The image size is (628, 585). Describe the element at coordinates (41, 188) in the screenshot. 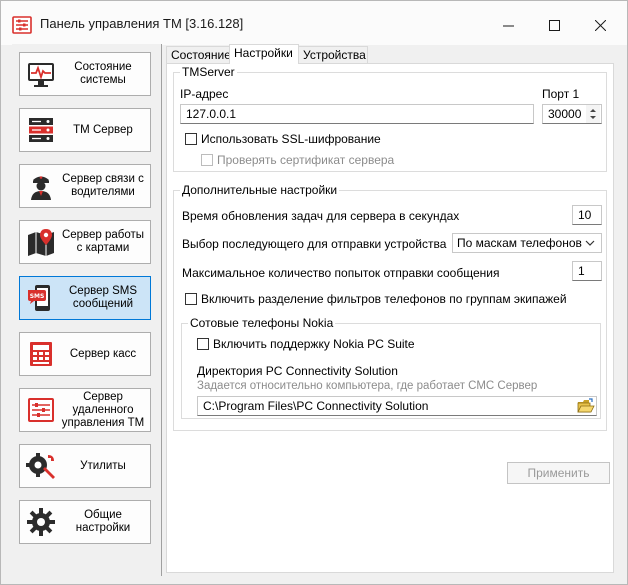

I see `driver-icon` at that location.